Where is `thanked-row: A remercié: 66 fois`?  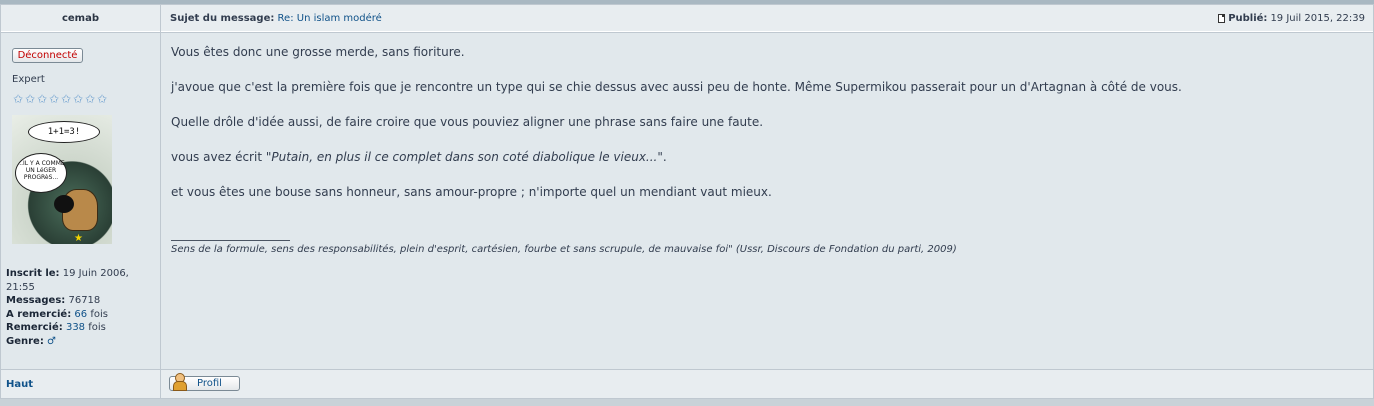
thanked-row: A remercié: 66 fois is located at coordinates (57, 314).